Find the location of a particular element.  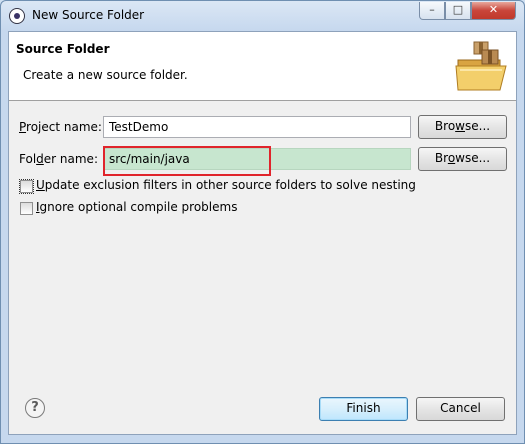

source-folder-icon is located at coordinates (481, 66).